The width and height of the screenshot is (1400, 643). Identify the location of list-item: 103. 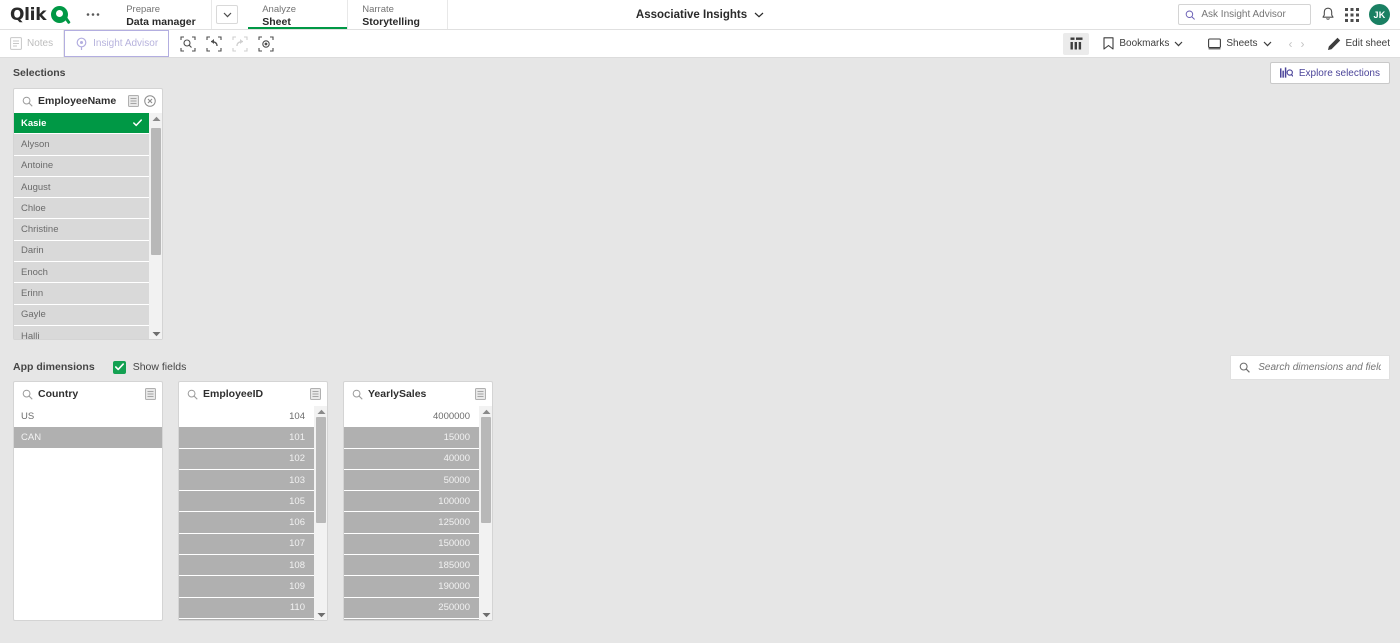
(246, 480).